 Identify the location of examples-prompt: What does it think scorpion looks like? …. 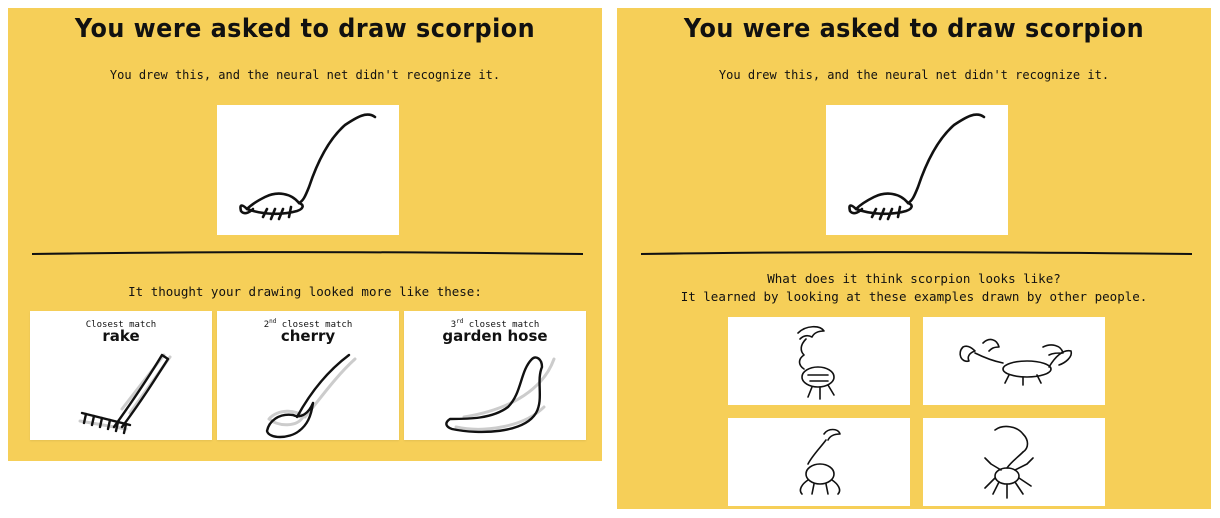
(914, 288).